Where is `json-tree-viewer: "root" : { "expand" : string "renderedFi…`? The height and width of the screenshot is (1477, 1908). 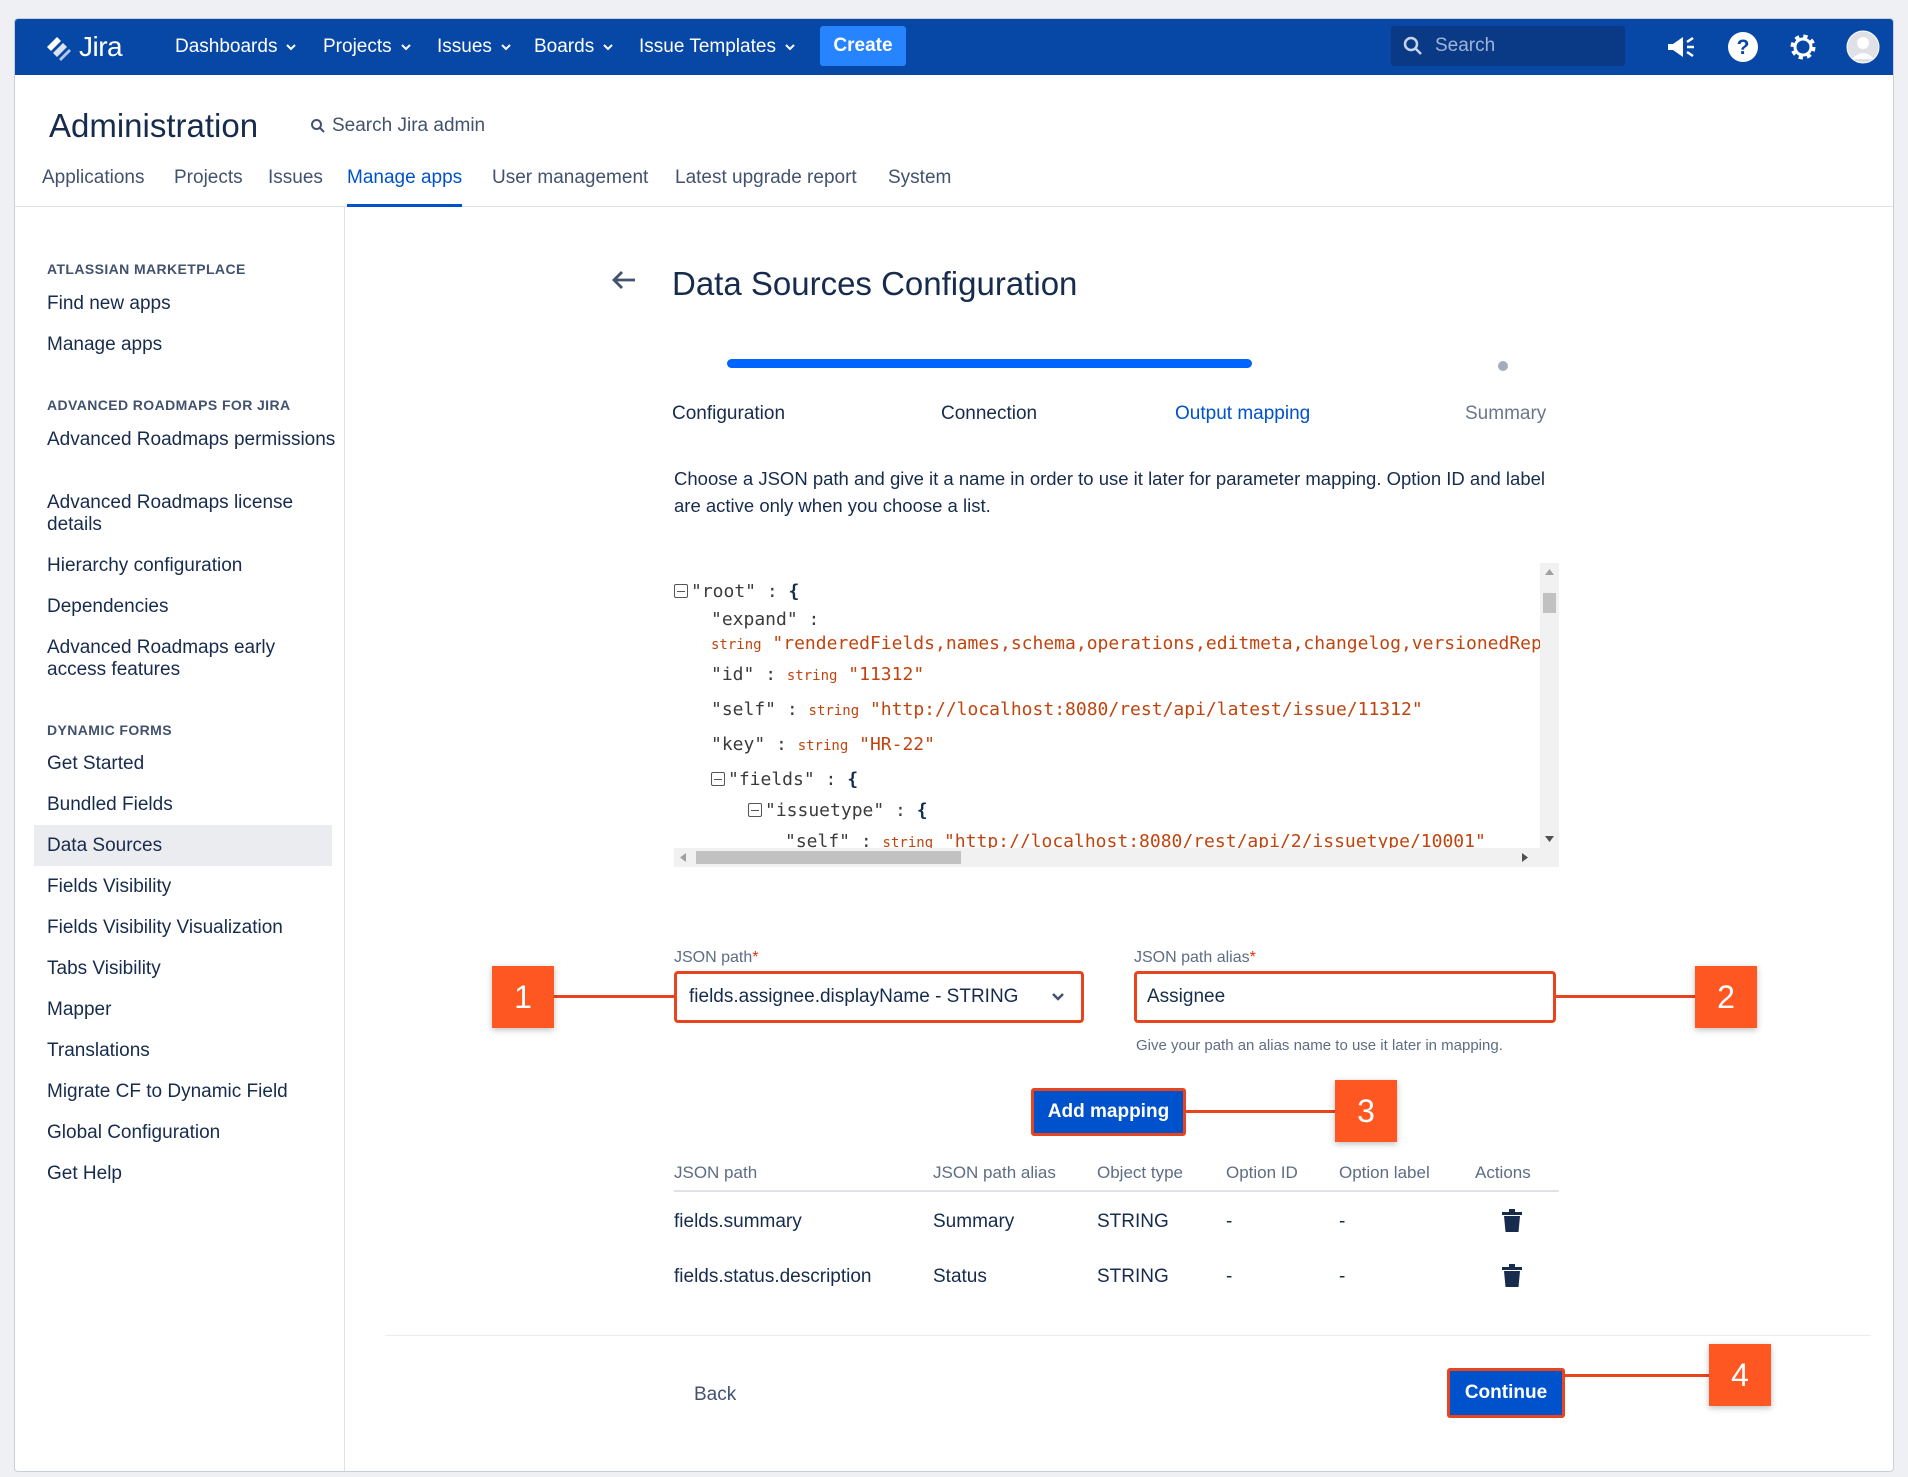
json-tree-viewer: "root" : { "expand" : string "renderedFi… is located at coordinates (1116, 705).